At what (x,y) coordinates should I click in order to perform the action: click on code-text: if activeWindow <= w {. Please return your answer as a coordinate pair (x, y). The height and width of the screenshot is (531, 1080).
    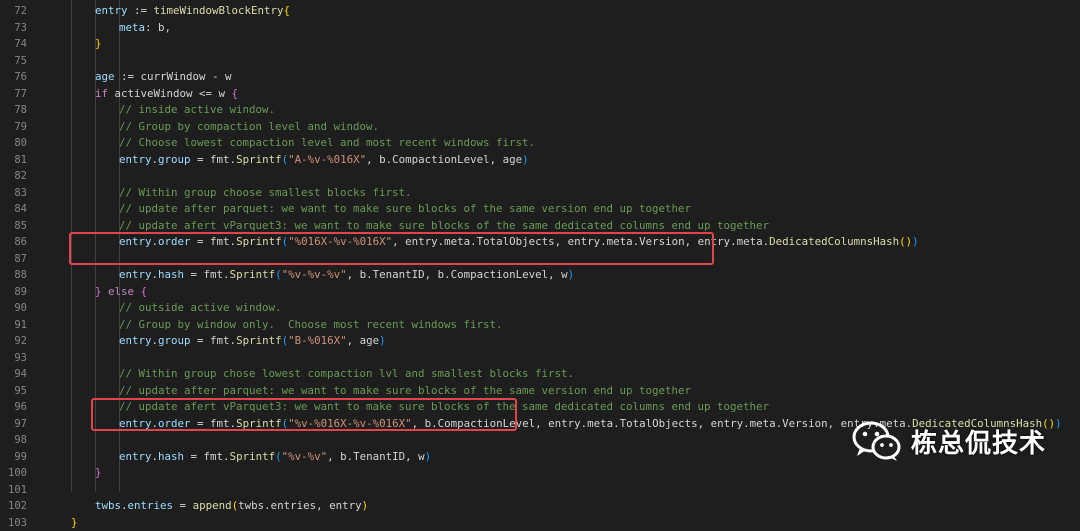
    Looking at the image, I should click on (166, 94).